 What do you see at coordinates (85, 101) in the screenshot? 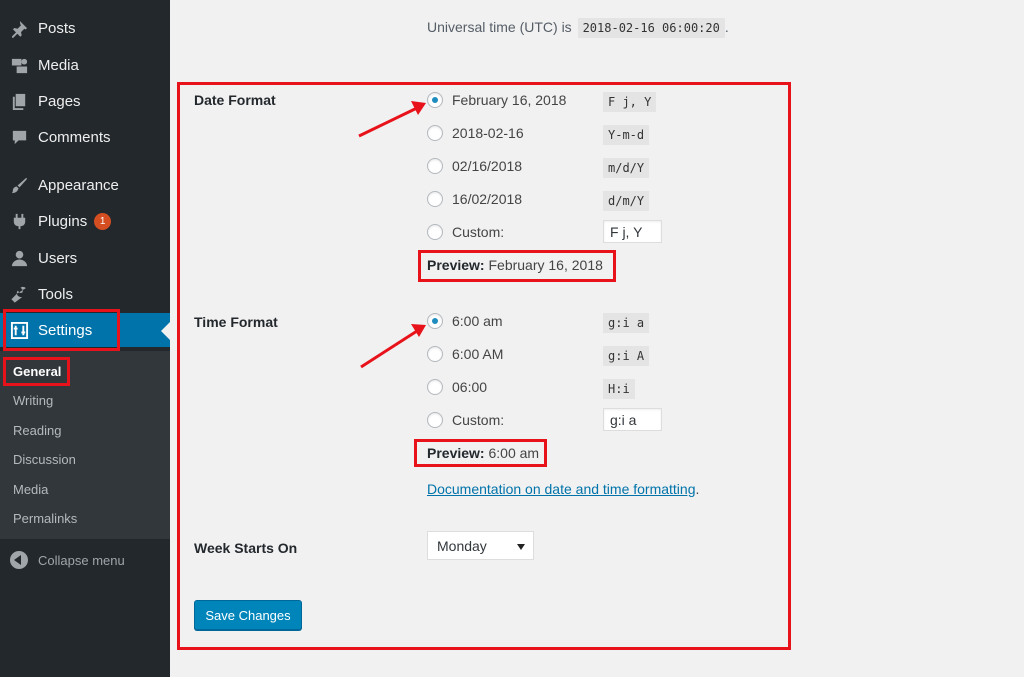
I see `menu-item-pages: Pages` at bounding box center [85, 101].